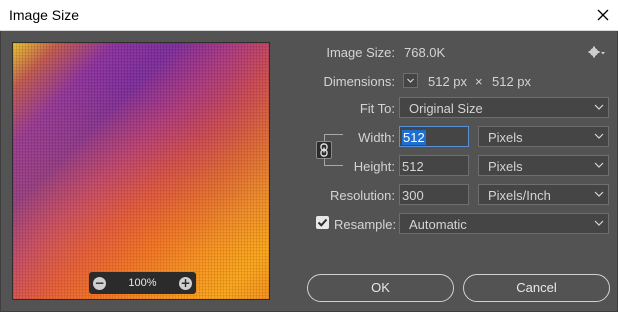 The width and height of the screenshot is (618, 312). Describe the element at coordinates (597, 52) in the screenshot. I see `gear-icon` at that location.